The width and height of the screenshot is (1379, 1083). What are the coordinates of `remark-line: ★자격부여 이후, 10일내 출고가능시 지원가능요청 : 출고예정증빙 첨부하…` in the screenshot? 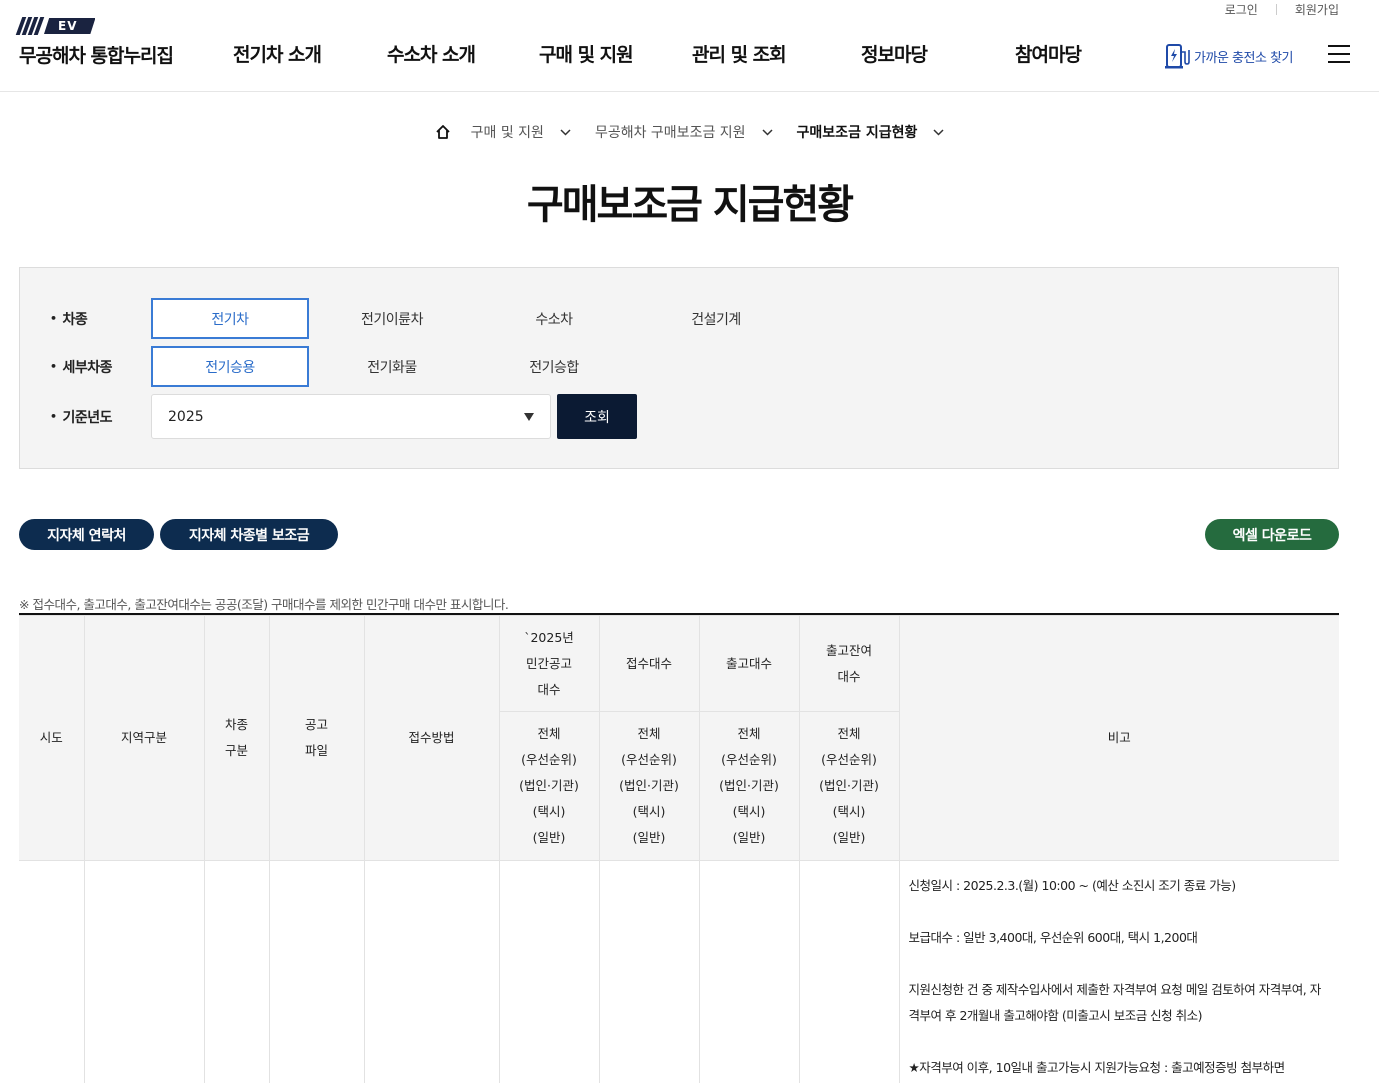 It's located at (1097, 1067).